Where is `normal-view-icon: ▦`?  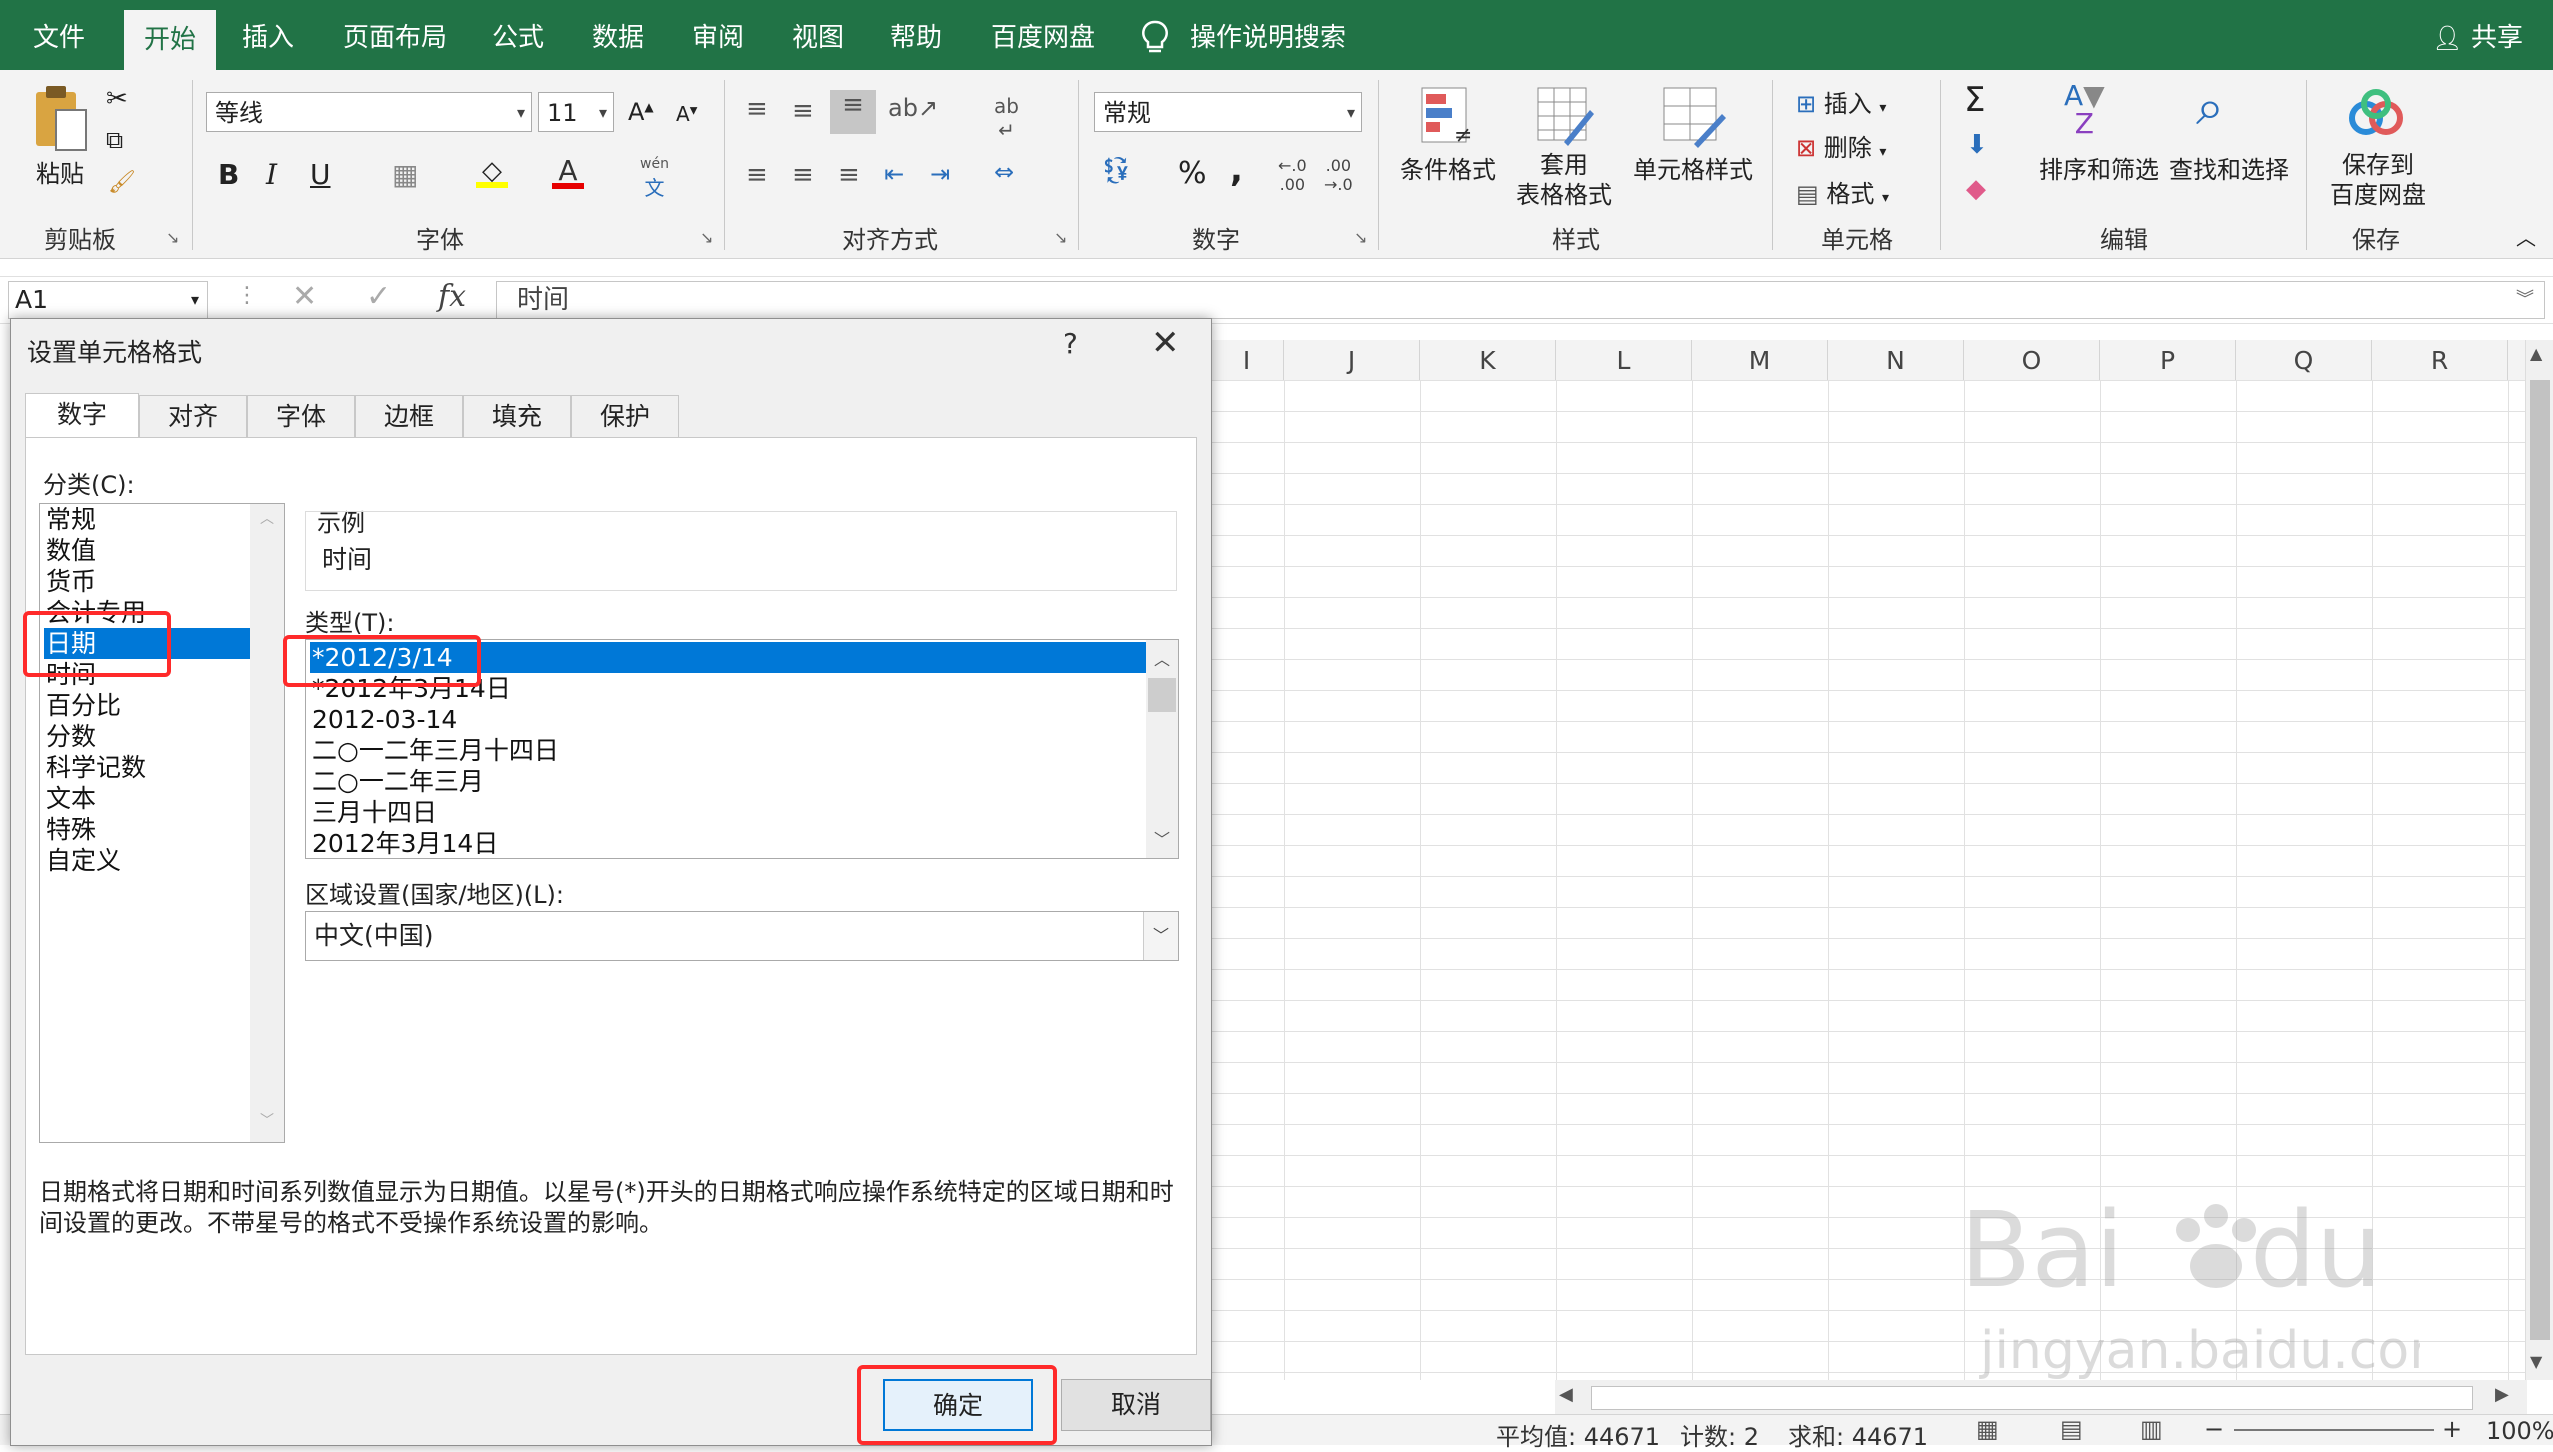
normal-view-icon: ▦ is located at coordinates (1987, 1429).